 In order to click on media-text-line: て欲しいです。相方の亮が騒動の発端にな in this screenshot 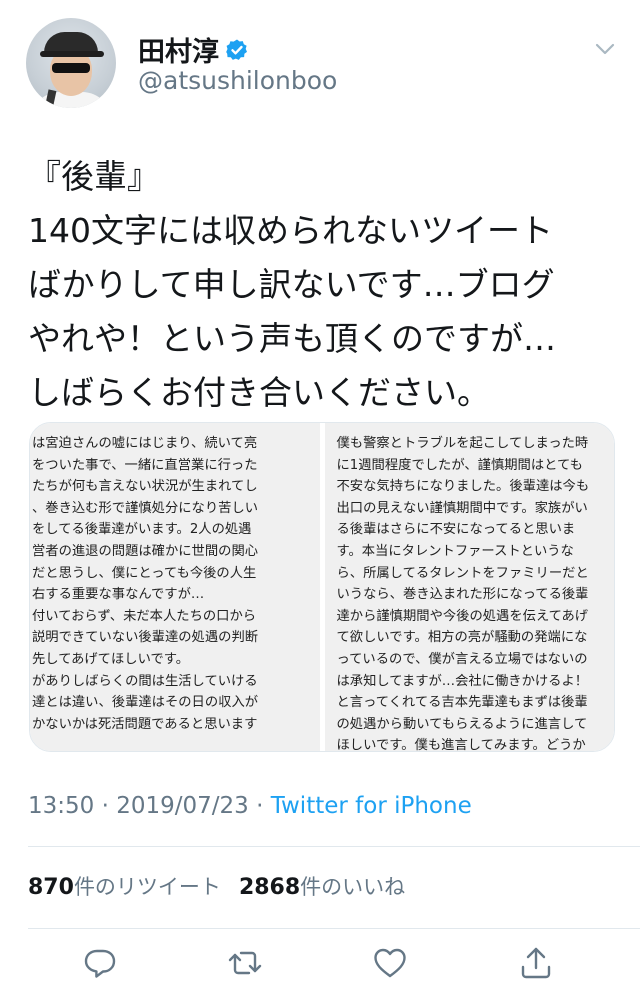, I will do `click(462, 638)`.